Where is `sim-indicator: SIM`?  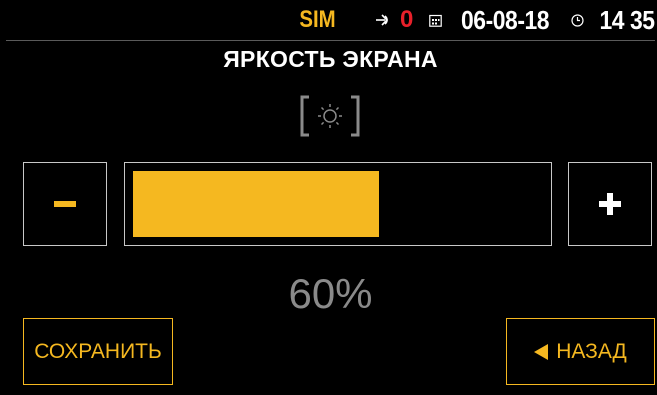 sim-indicator: SIM is located at coordinates (317, 19).